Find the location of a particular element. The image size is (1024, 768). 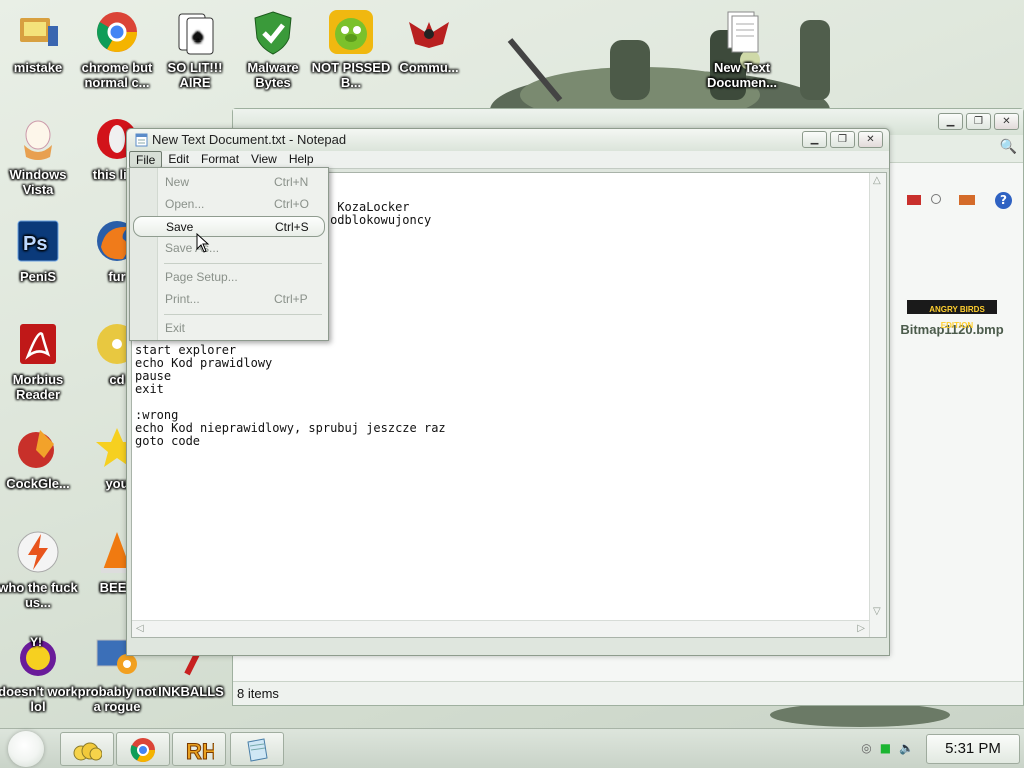

yahoo-messenger-icon: Y! is located at coordinates (38, 656).